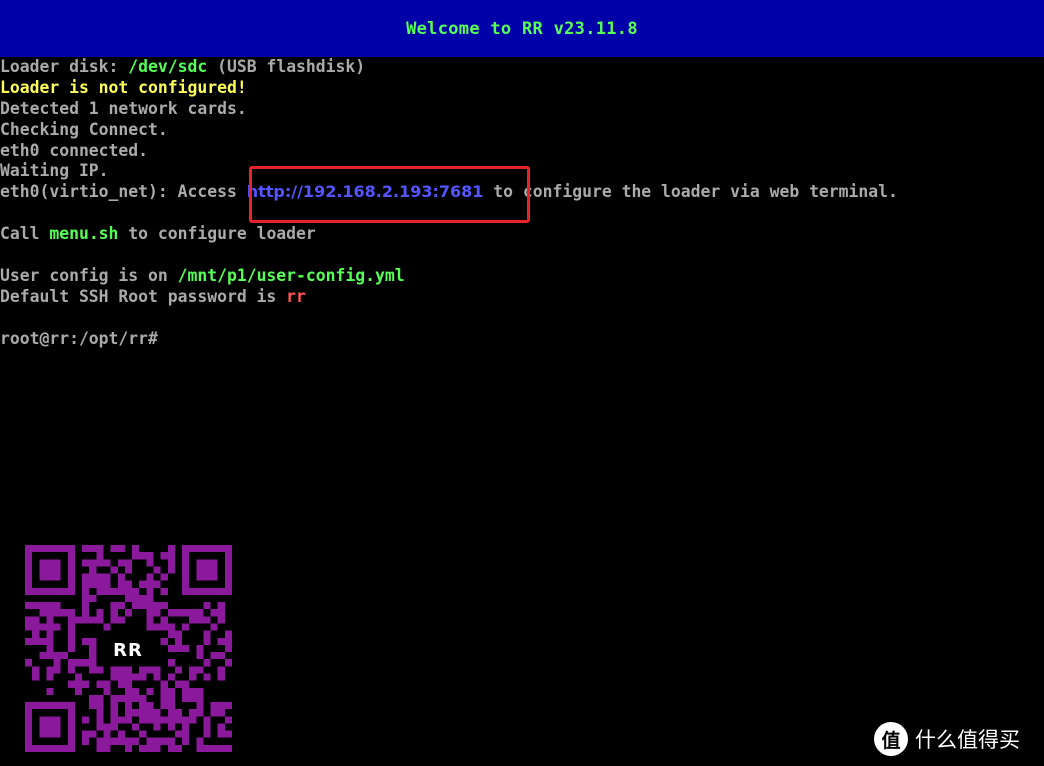  I want to click on site-watermark: 值 什么值得买, so click(947, 739).